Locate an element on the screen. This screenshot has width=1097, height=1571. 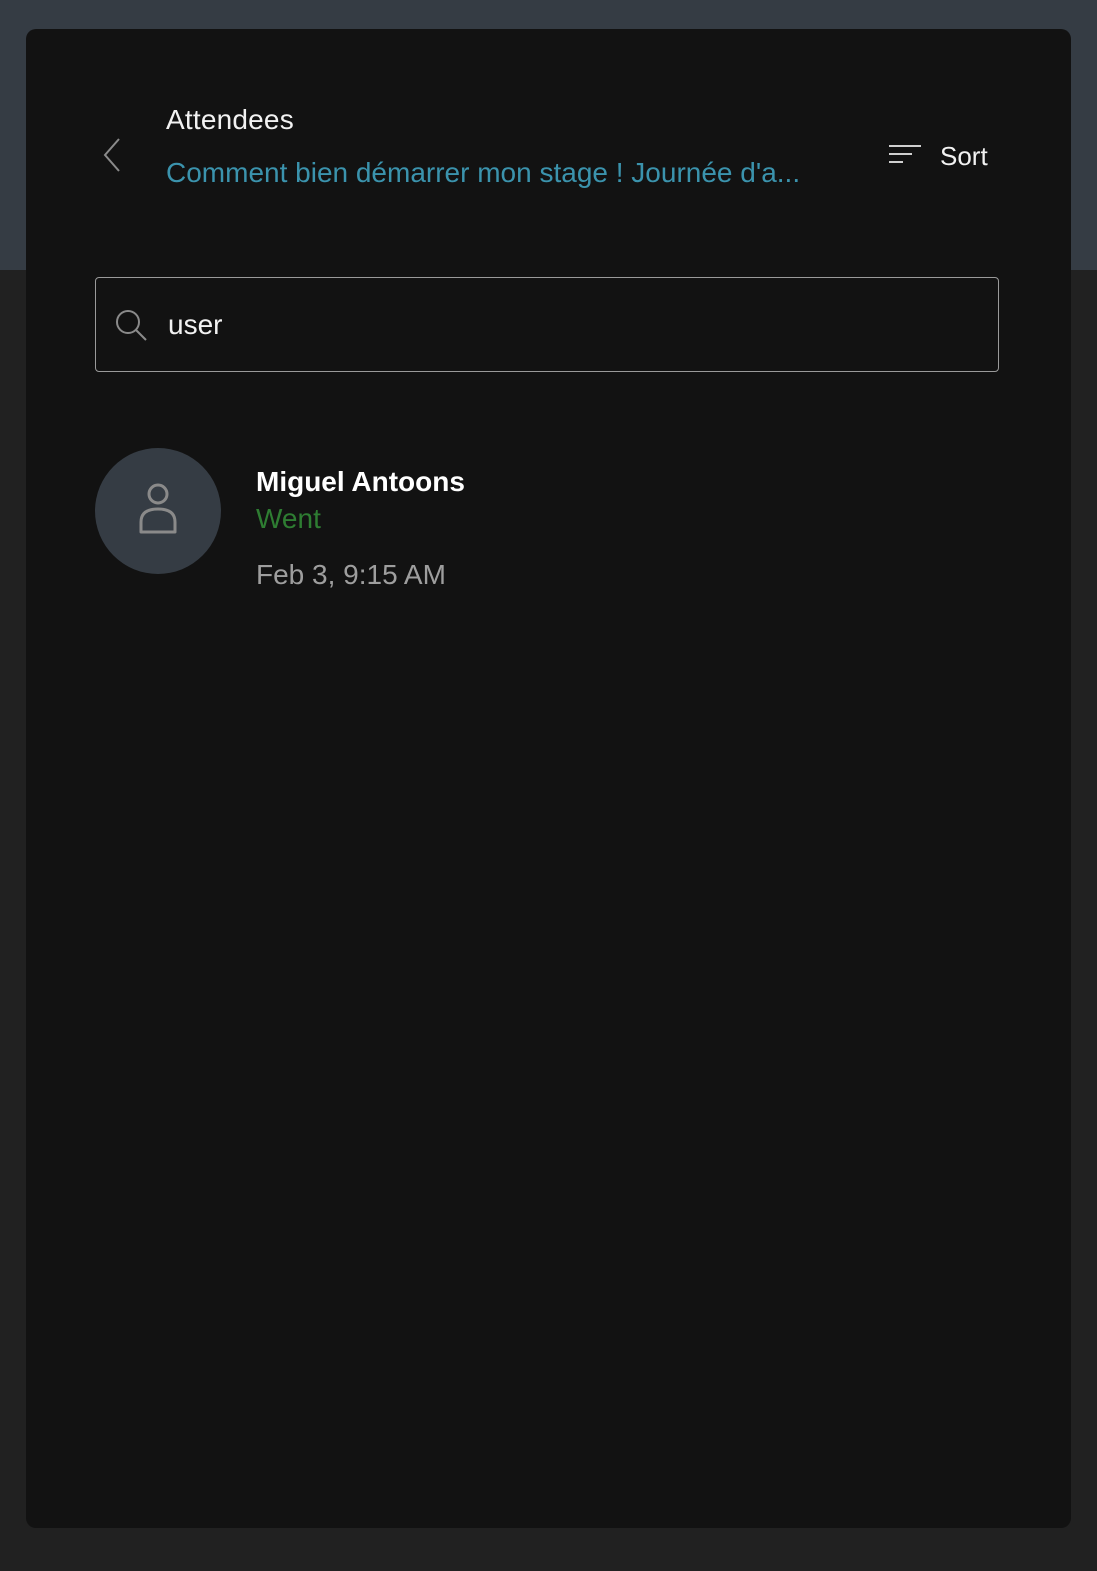
attendance-status: Went is located at coordinates (288, 518).